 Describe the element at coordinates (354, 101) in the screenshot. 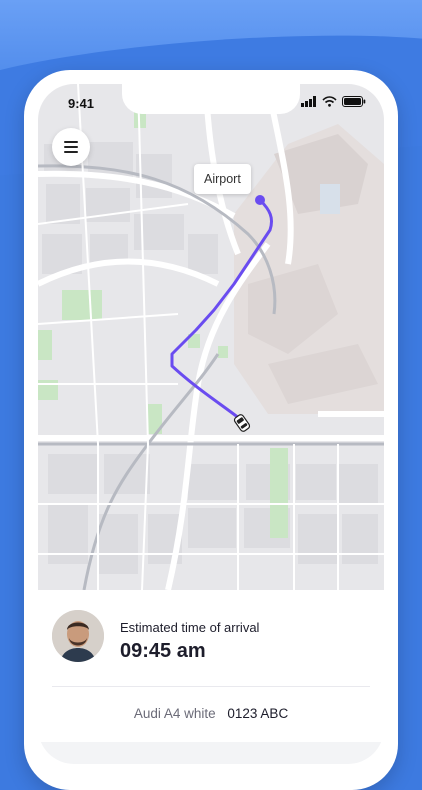

I see `battery-icon` at that location.